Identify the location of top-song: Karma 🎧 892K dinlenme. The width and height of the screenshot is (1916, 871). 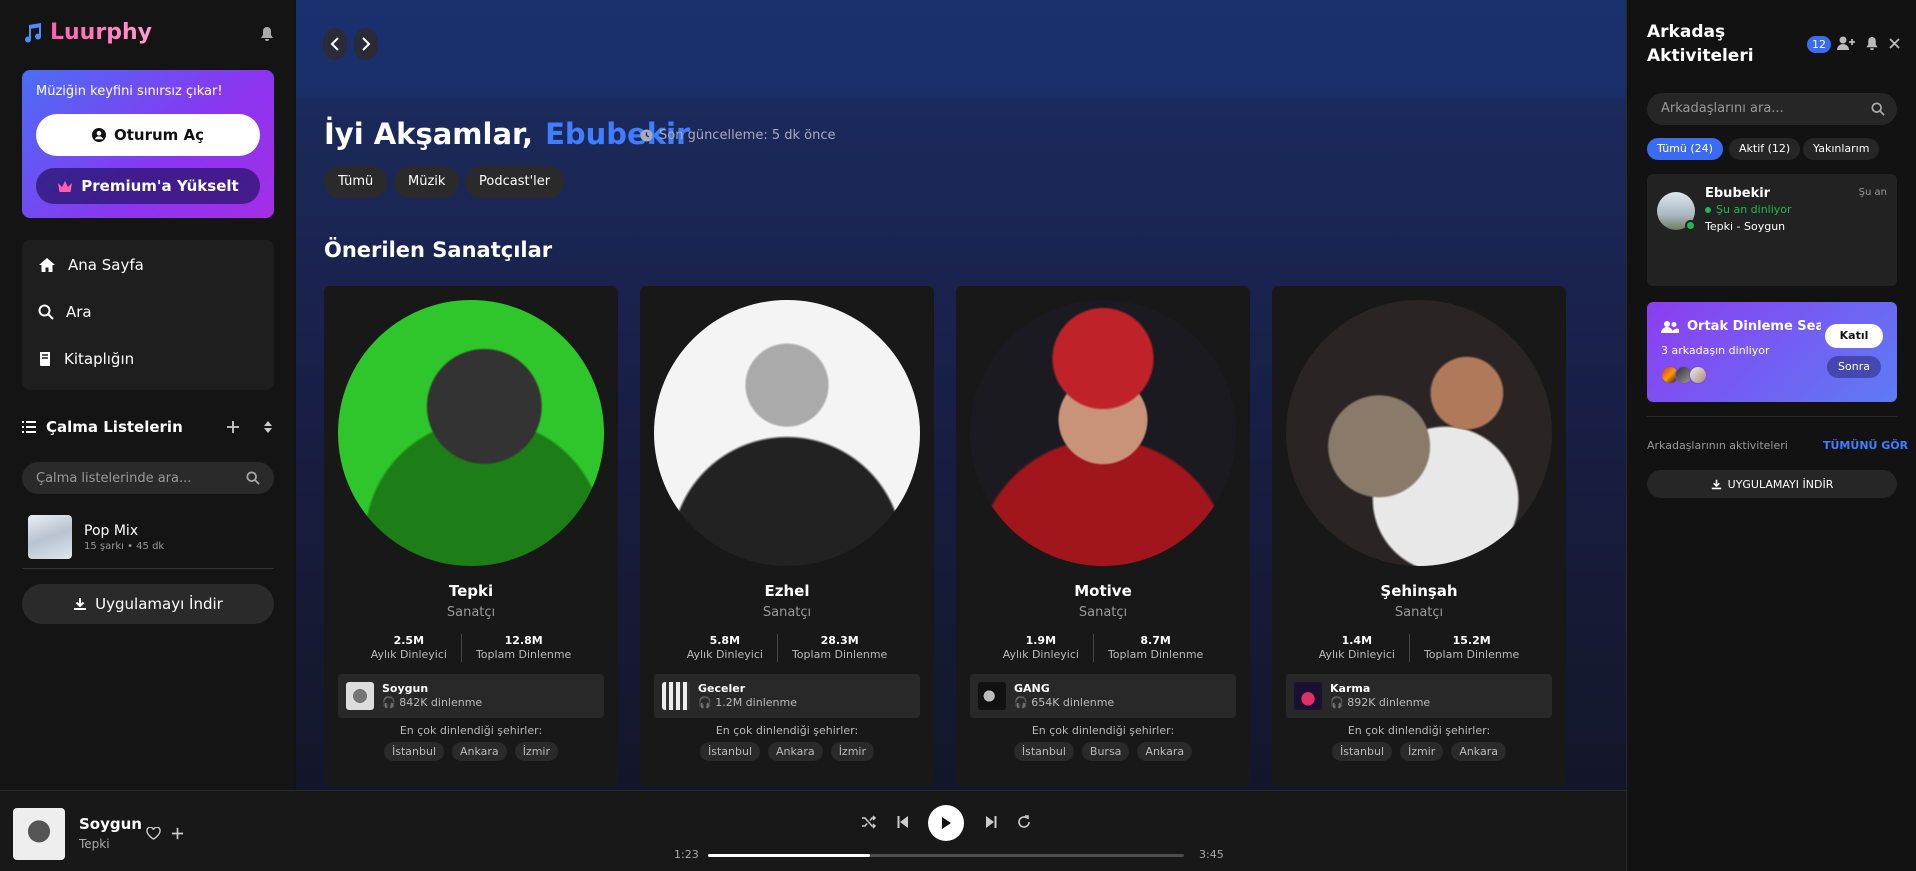
(1419, 696).